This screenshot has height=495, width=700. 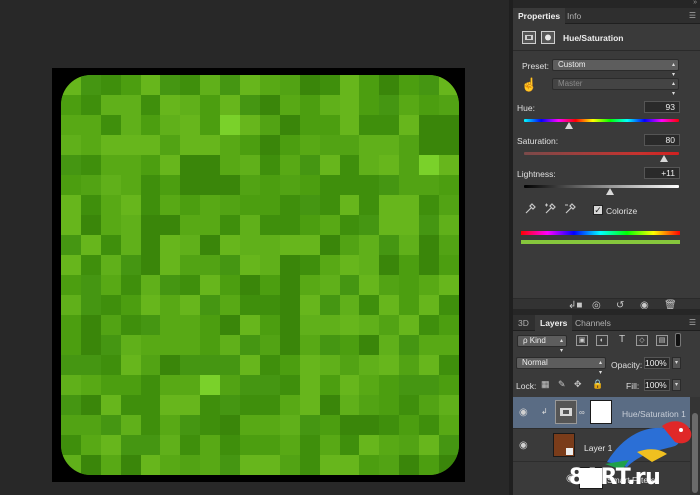 I want to click on tab-properties: Properties, so click(x=539, y=16).